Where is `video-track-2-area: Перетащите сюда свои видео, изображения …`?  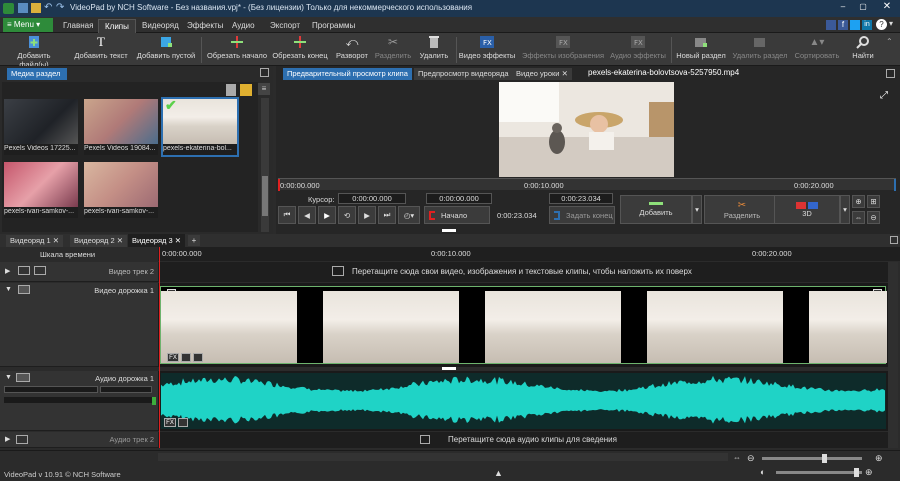 video-track-2-area: Перетащите сюда свои видео, изображения … is located at coordinates (523, 272).